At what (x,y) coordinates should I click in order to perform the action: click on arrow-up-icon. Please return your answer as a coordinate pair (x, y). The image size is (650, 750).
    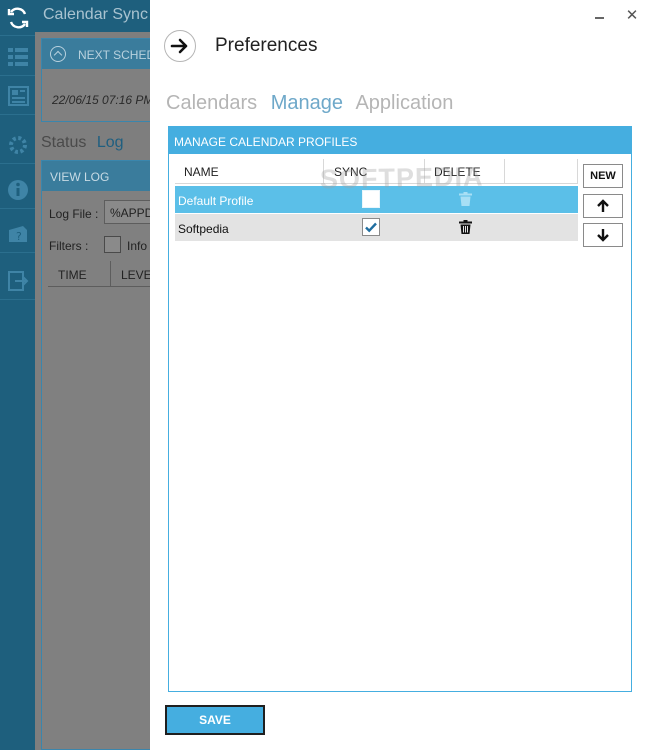
    Looking at the image, I should click on (603, 205).